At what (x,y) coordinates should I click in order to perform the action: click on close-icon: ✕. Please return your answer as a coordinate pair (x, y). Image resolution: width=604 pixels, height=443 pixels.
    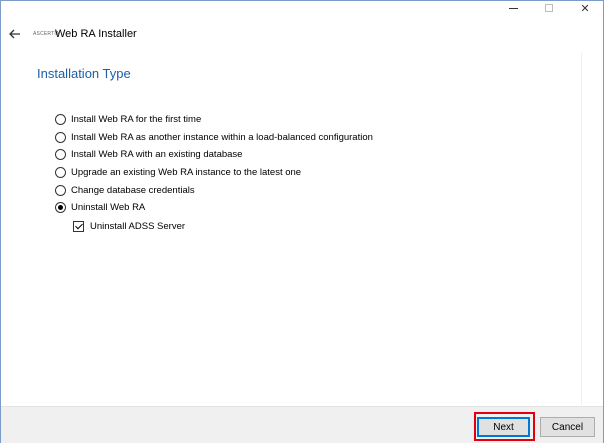
    Looking at the image, I should click on (585, 8).